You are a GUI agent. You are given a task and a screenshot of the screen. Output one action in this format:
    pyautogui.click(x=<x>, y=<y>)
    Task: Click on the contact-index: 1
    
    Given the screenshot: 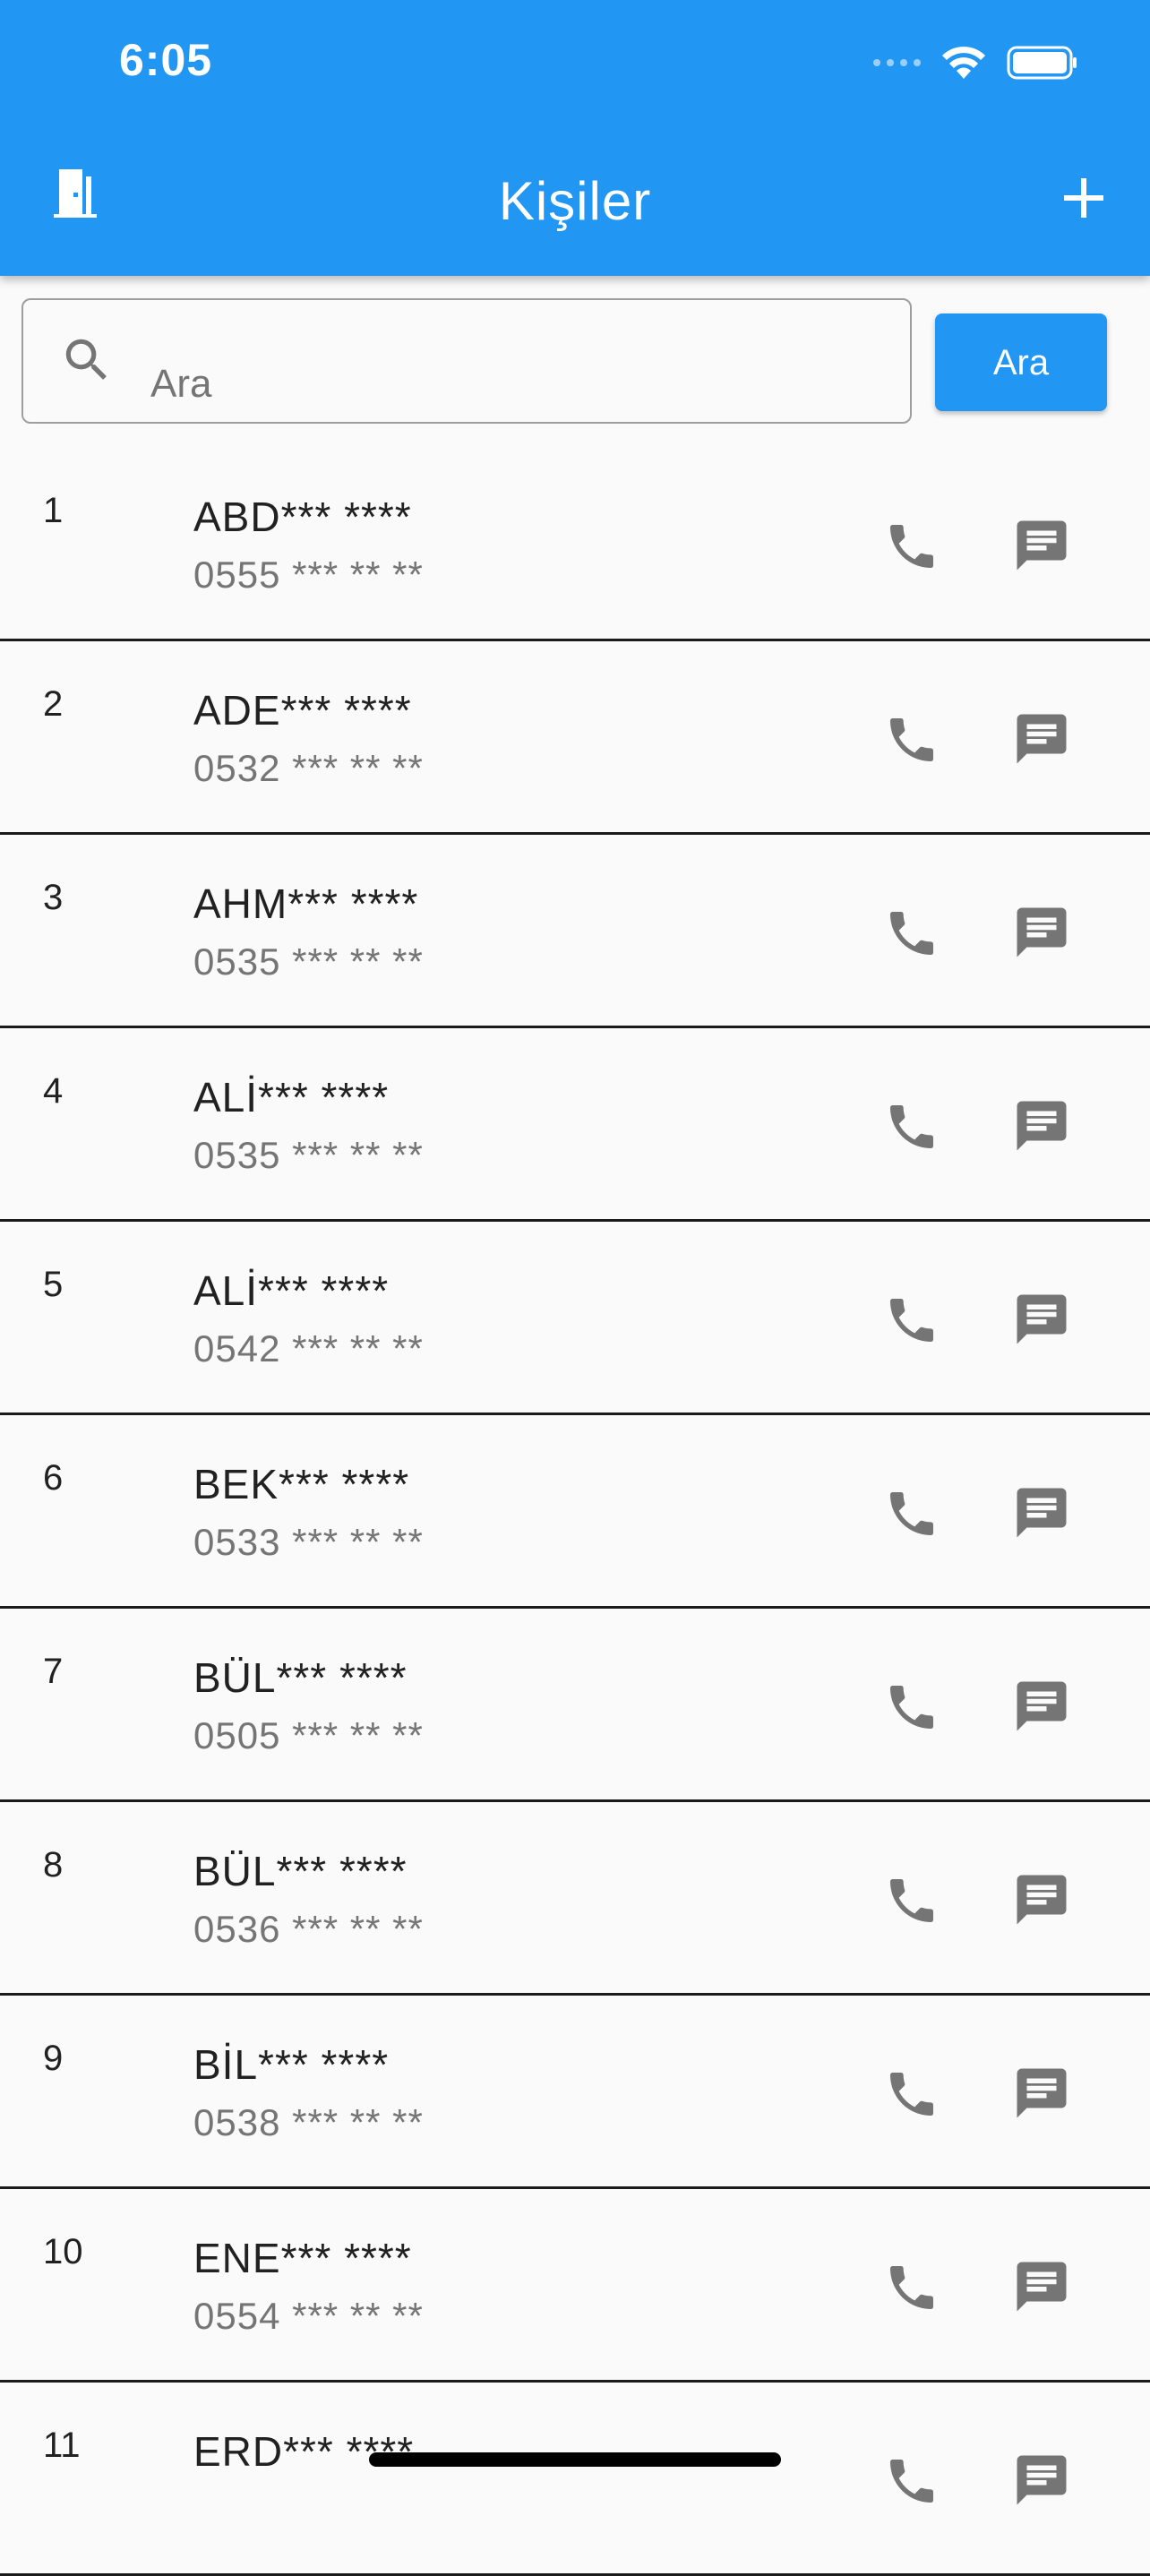 What is the action you would take?
    pyautogui.click(x=53, y=510)
    